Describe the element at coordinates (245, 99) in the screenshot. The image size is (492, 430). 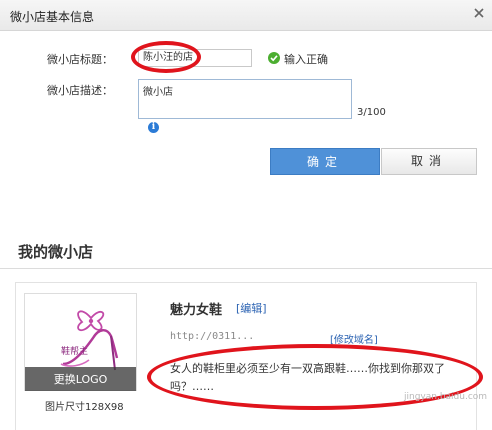
I see `shop-desc-textarea: 微小店` at that location.